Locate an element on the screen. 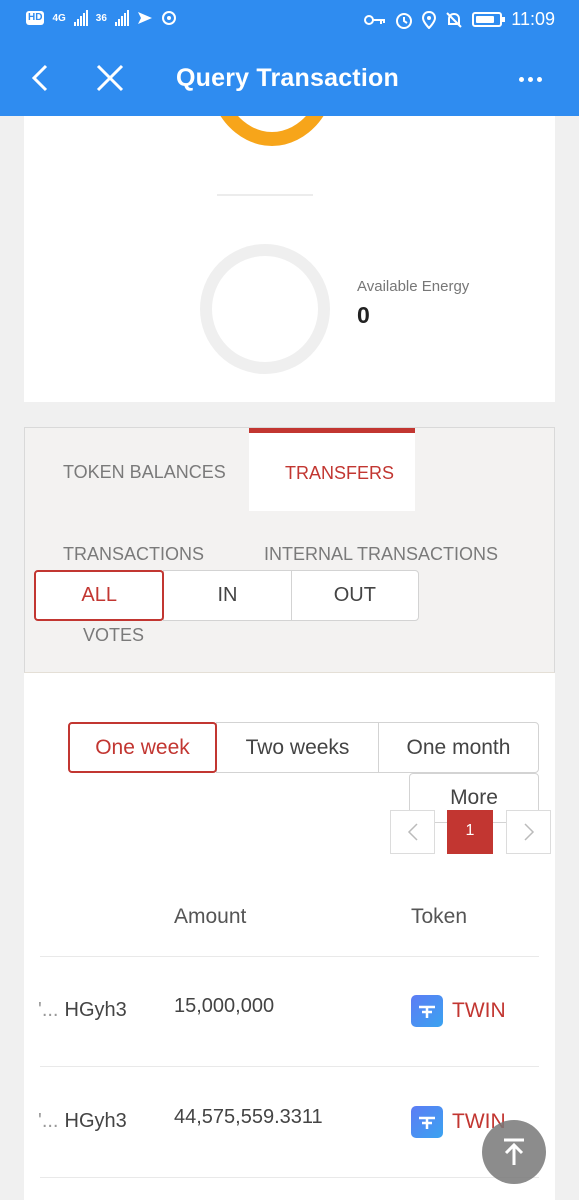 The image size is (579, 1200). tab-transfers-label: TRANSFERS is located at coordinates (340, 473).